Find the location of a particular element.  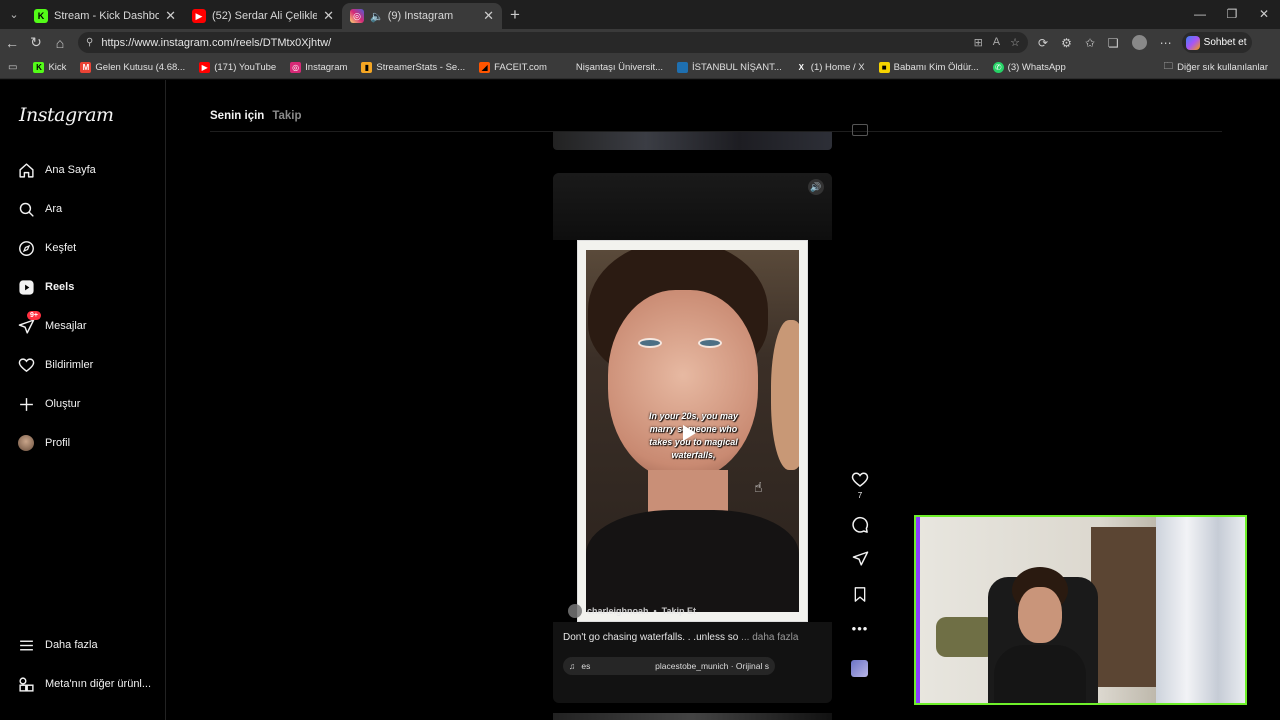

tab-title: Stream - Kick Dashboard is located at coordinates (107, 16).